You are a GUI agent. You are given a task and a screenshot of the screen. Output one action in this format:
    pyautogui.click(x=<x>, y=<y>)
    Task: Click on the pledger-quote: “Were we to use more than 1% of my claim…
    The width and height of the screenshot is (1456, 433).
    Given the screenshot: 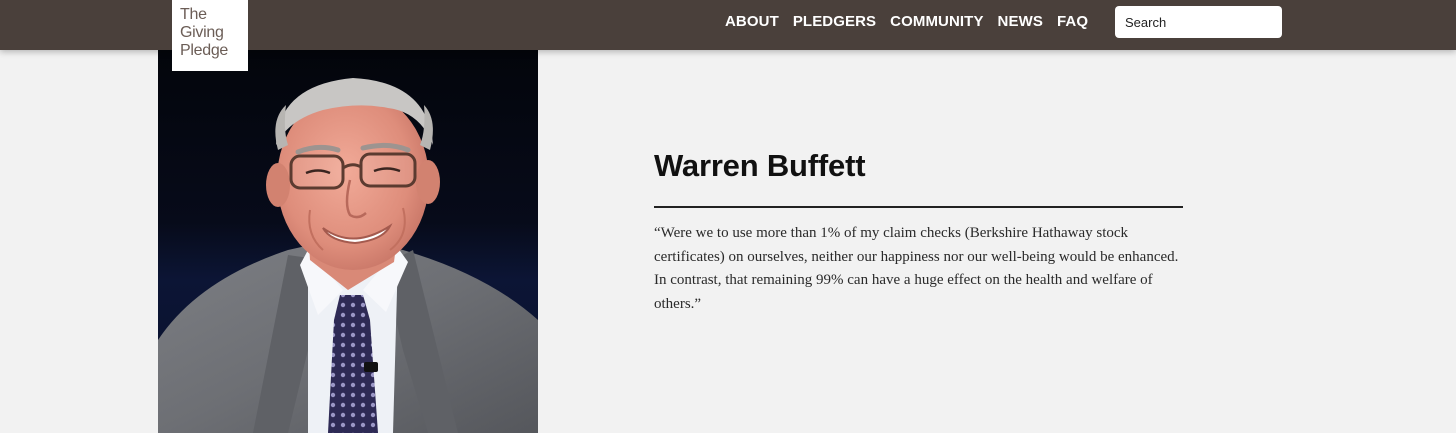 What is the action you would take?
    pyautogui.click(x=916, y=268)
    